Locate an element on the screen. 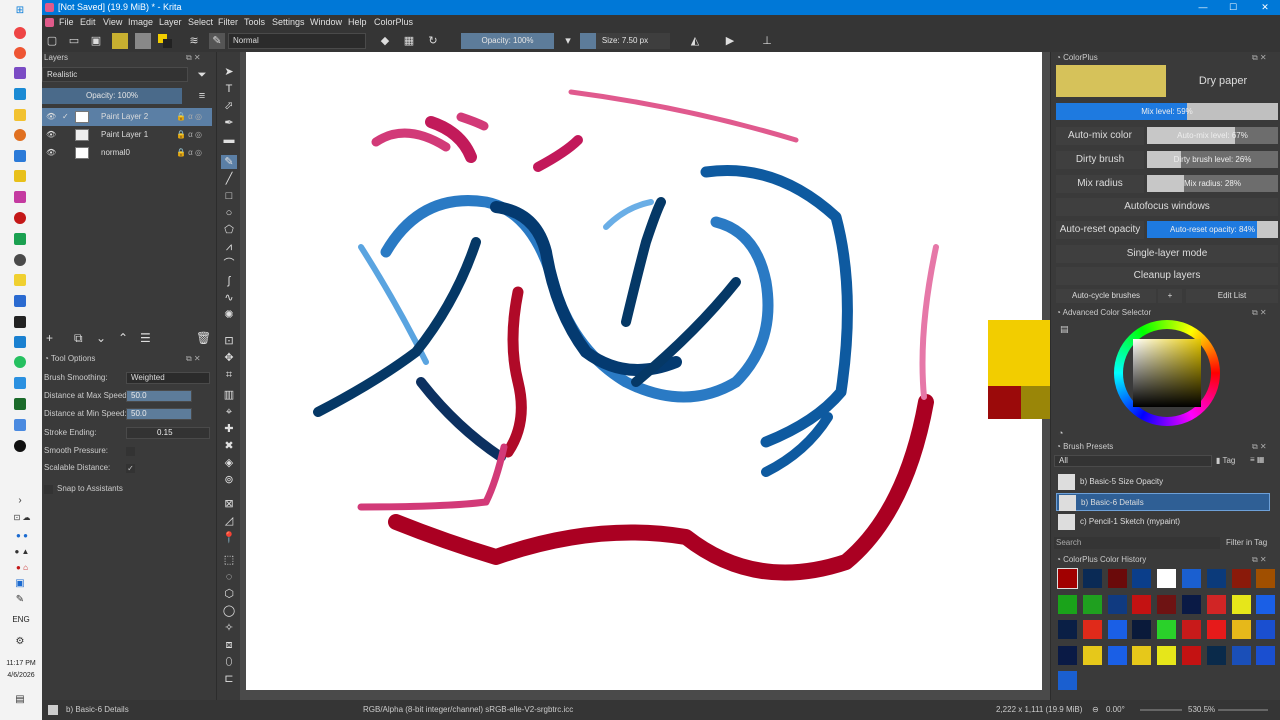  whatsapp-icon is located at coordinates (20, 362).